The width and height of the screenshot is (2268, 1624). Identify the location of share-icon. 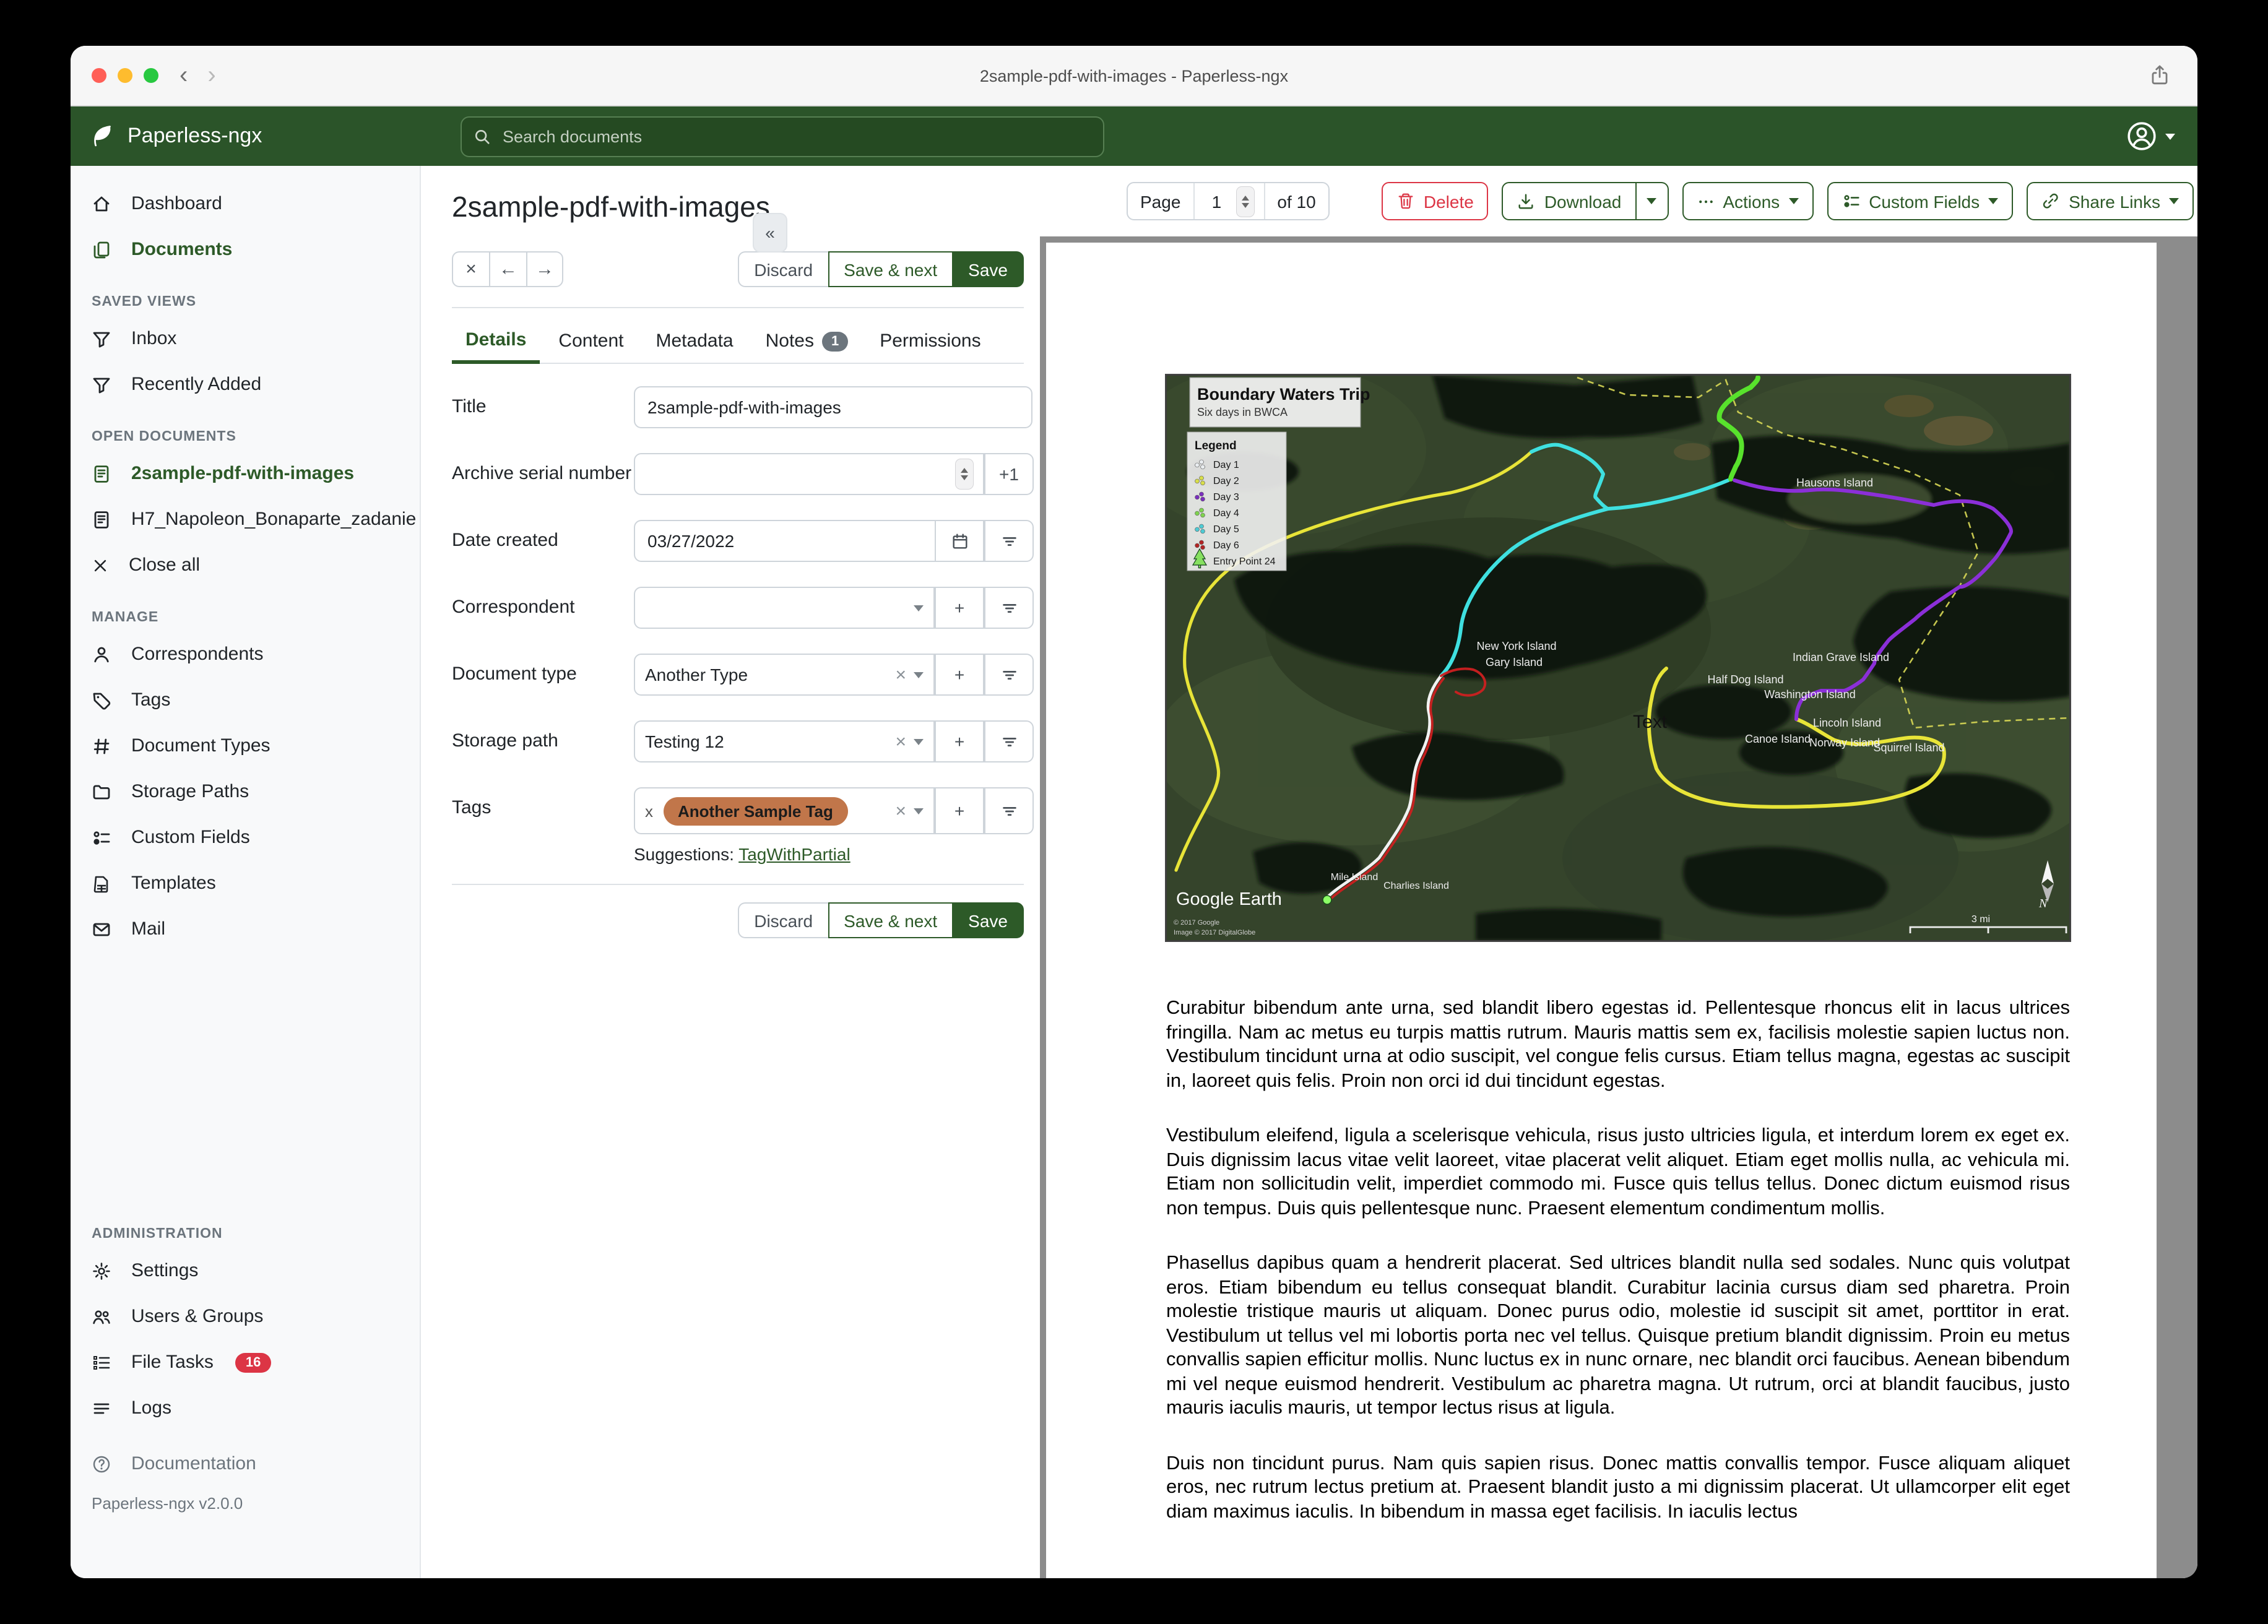
(2159, 78).